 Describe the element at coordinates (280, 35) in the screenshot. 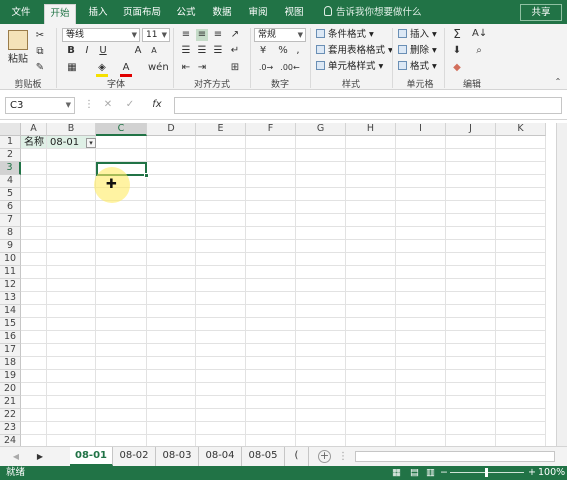

I see `number-format-combo: 常规 ▼` at that location.